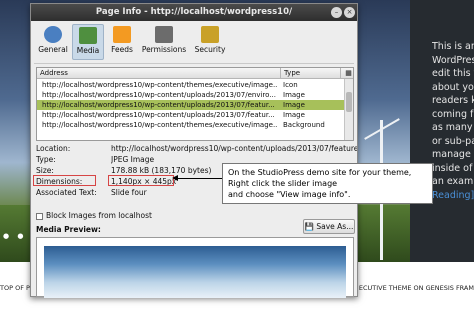  I want to click on dimensions-value-highlight, so click(141, 180).